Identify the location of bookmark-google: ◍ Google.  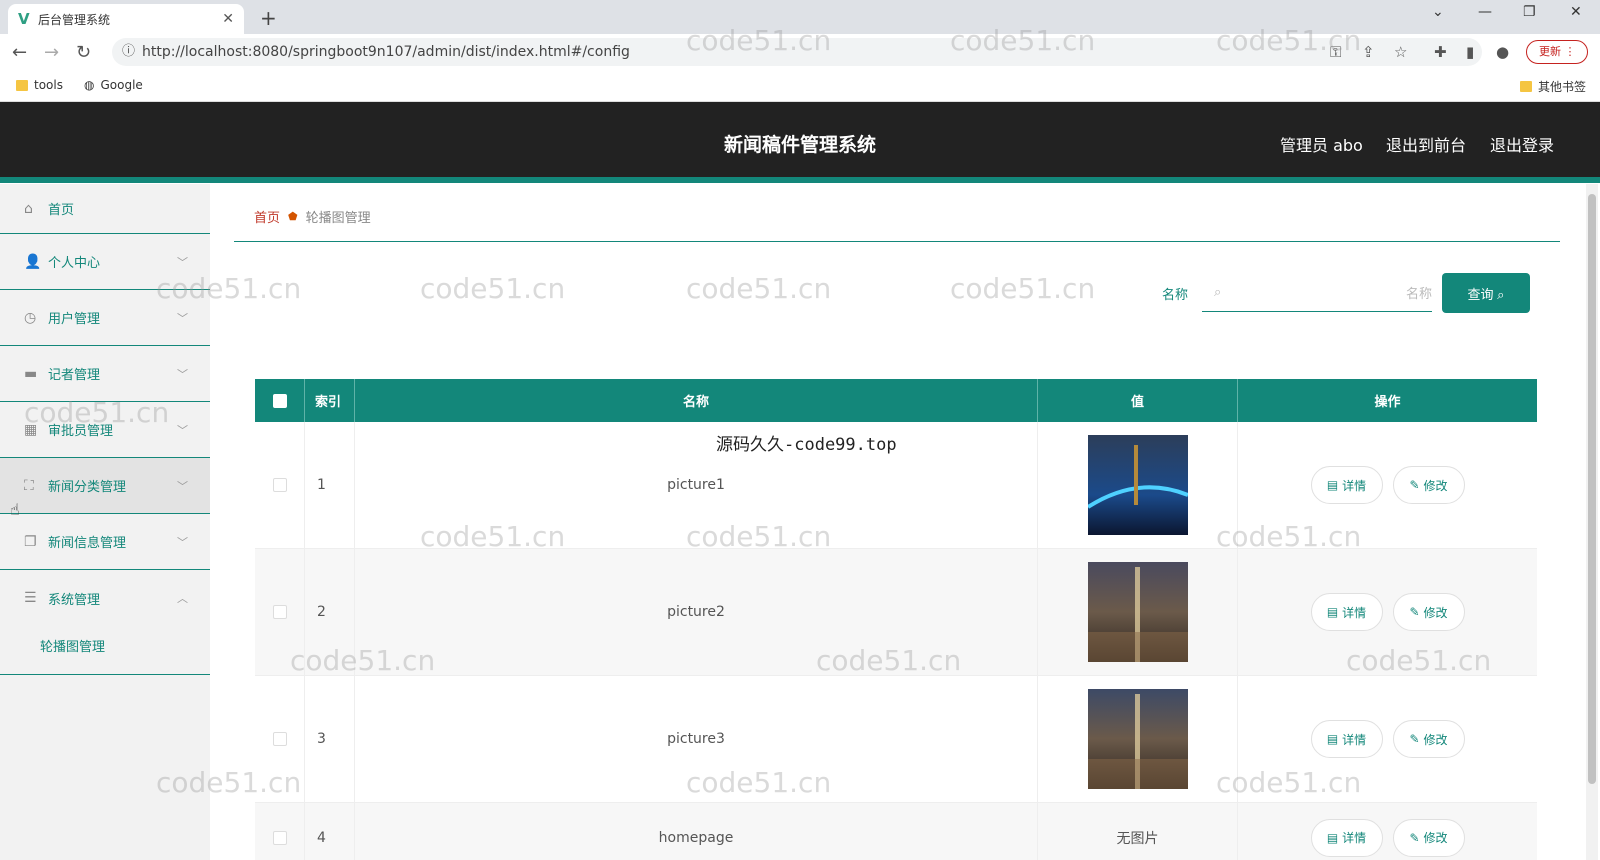
(113, 85).